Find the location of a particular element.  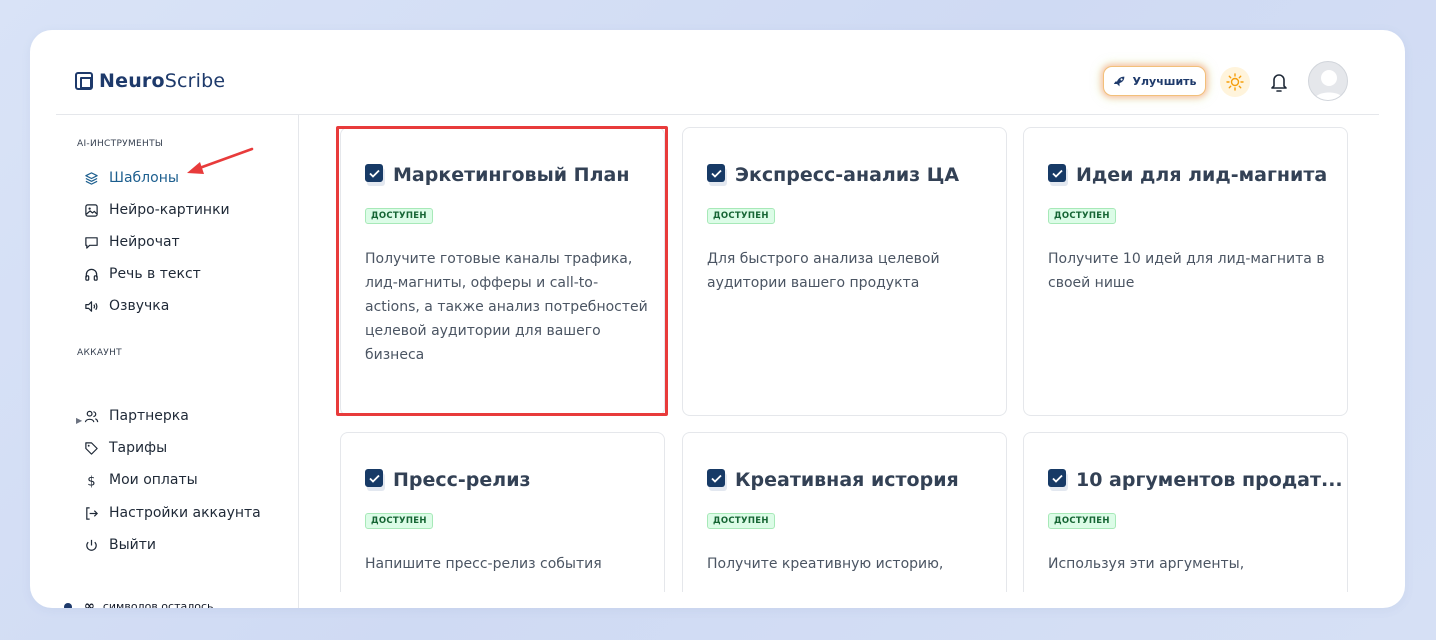

card-description: Получите креативную историю, is located at coordinates (825, 564).